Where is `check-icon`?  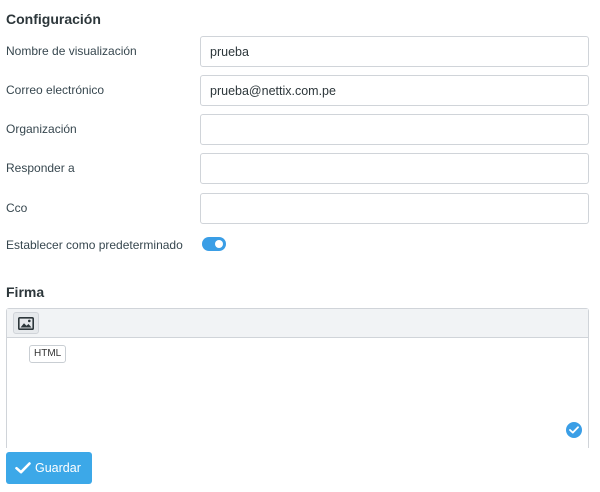
check-icon is located at coordinates (574, 430).